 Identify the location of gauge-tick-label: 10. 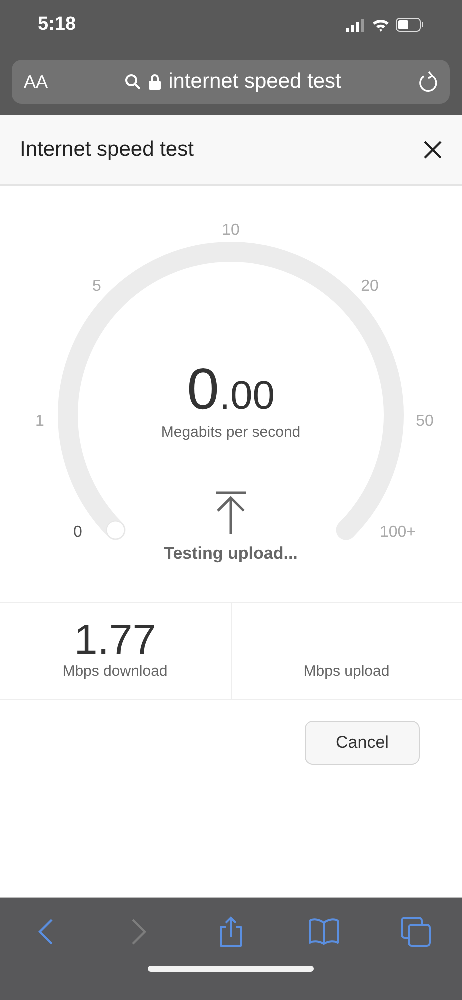
(231, 230).